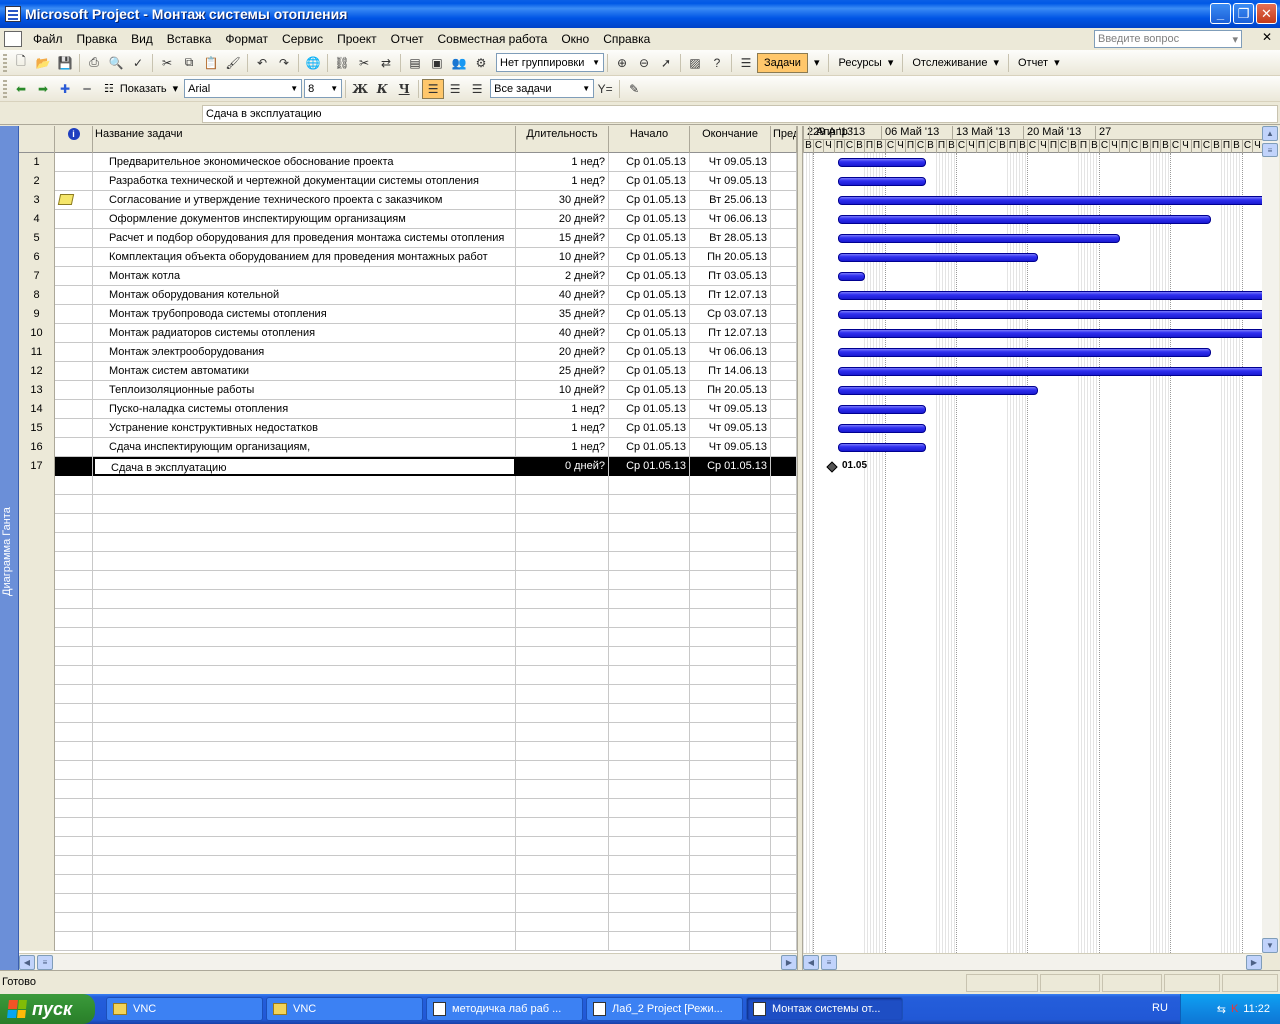 This screenshot has height=1024, width=1280. What do you see at coordinates (730, 314) in the screenshot?
I see `task-finish: Ср 03.07.13` at bounding box center [730, 314].